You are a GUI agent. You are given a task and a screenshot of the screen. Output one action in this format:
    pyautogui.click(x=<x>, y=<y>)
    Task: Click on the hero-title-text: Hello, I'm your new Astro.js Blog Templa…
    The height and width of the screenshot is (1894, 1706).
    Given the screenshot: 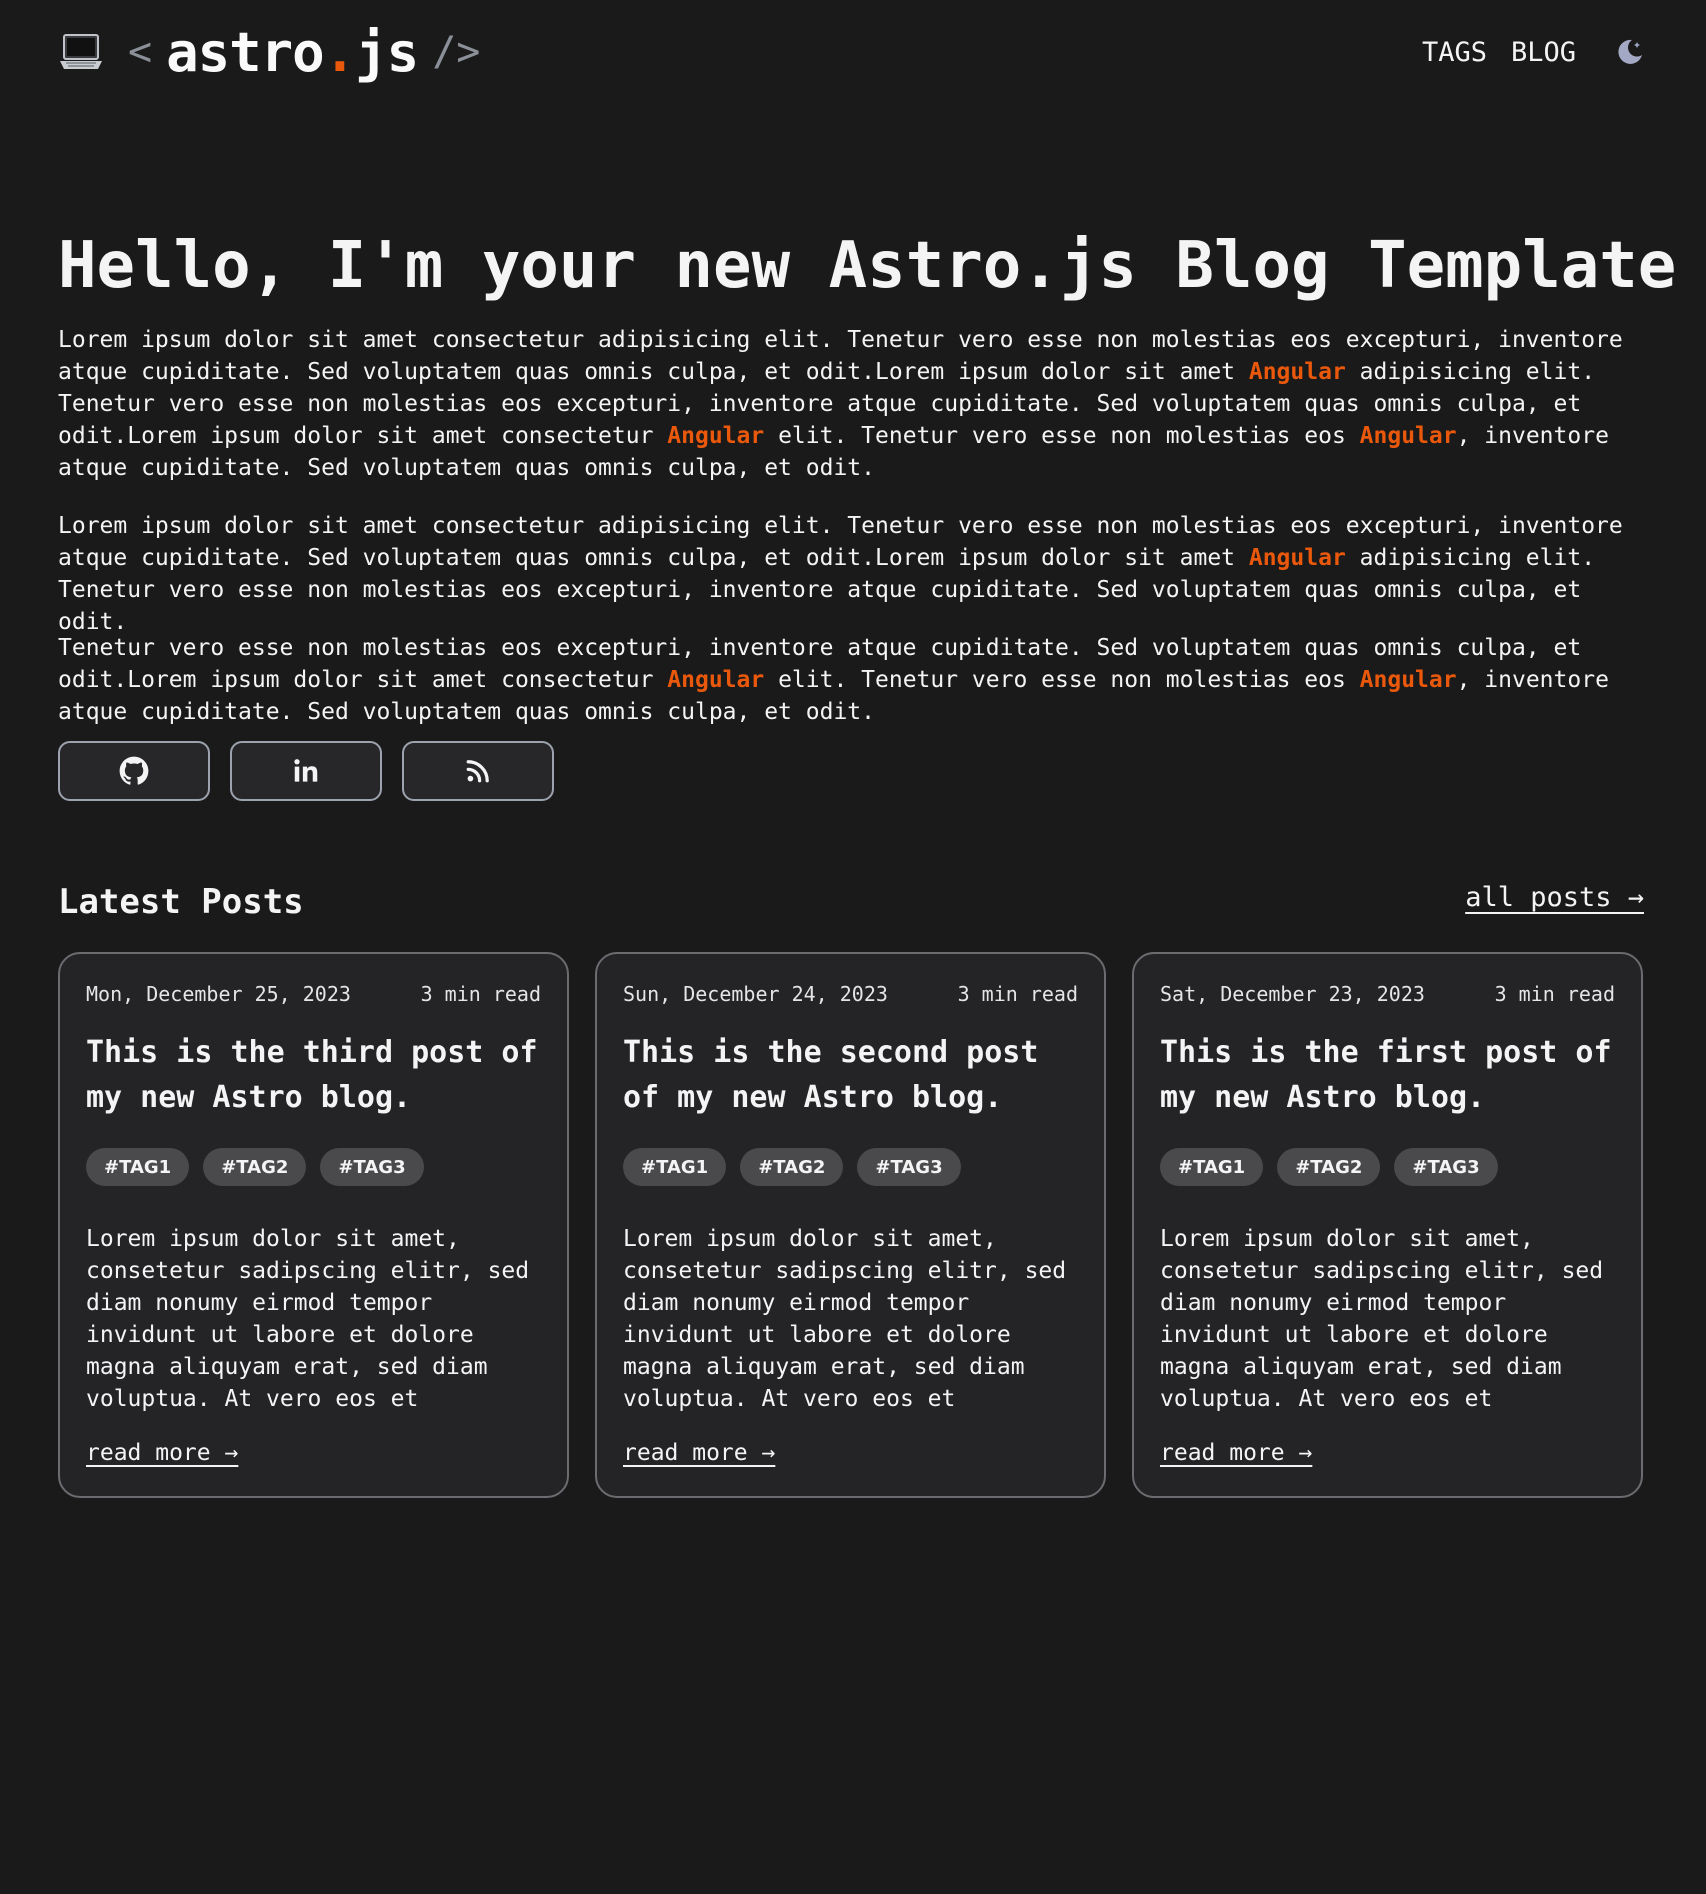 What is the action you would take?
    pyautogui.click(x=867, y=266)
    